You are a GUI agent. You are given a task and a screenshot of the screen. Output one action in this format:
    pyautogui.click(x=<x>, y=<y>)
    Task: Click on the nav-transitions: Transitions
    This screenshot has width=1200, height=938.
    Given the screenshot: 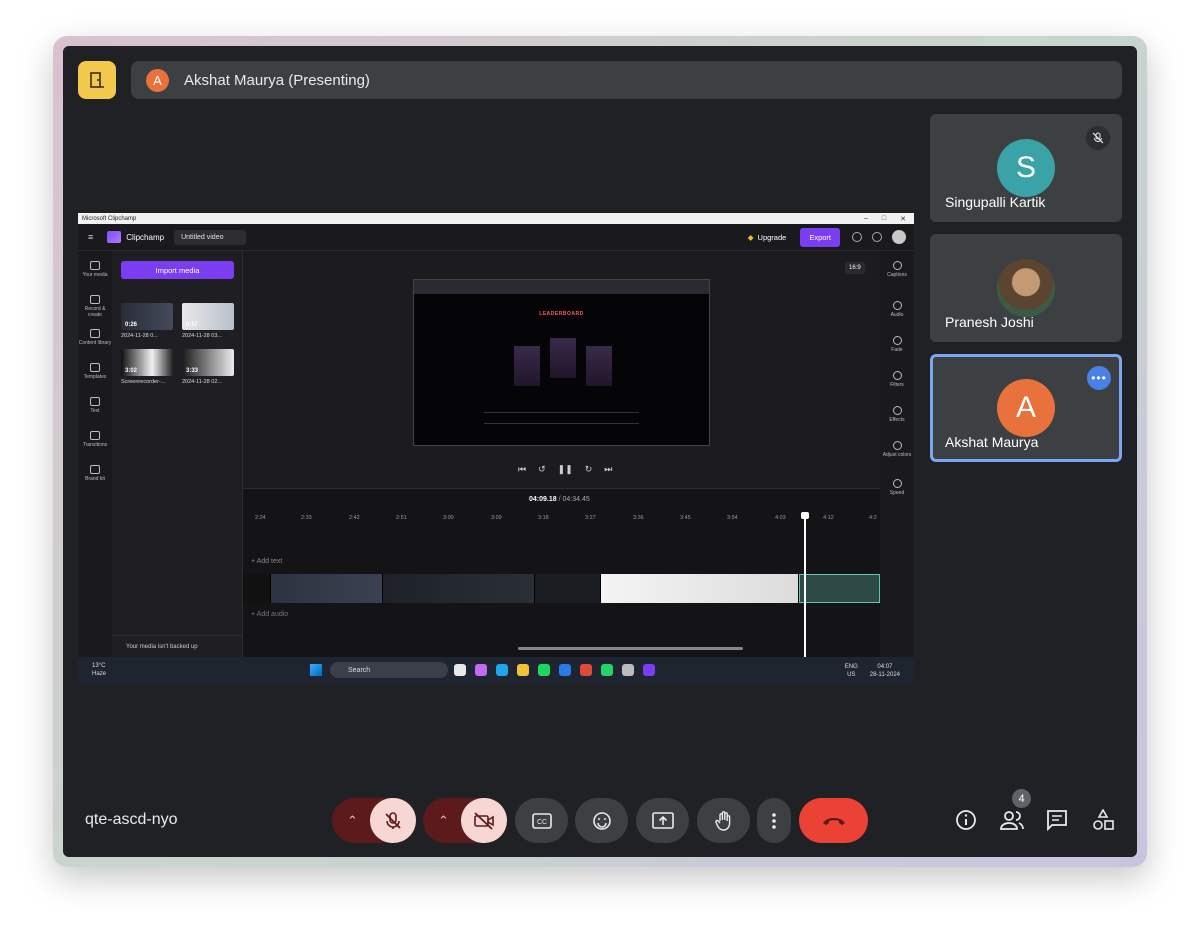 What is the action you would take?
    pyautogui.click(x=95, y=439)
    